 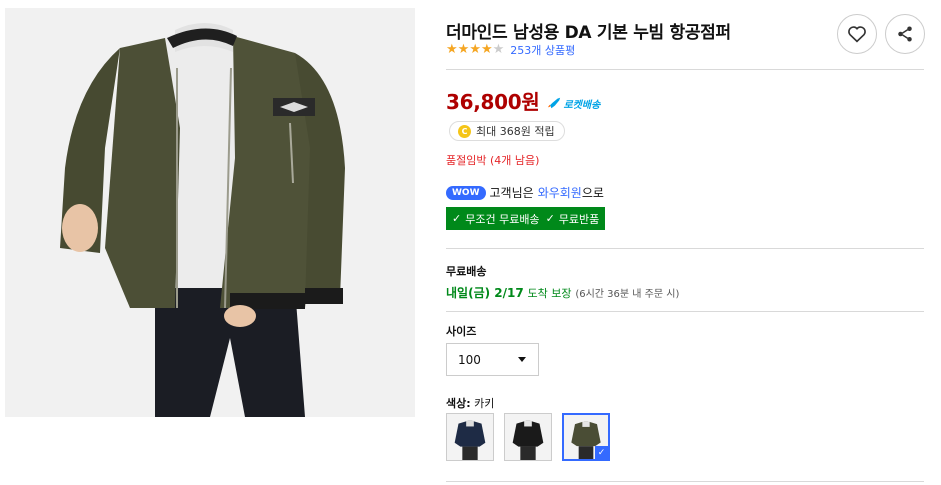 What do you see at coordinates (466, 271) in the screenshot?
I see `shipping-label: 무료배송` at bounding box center [466, 271].